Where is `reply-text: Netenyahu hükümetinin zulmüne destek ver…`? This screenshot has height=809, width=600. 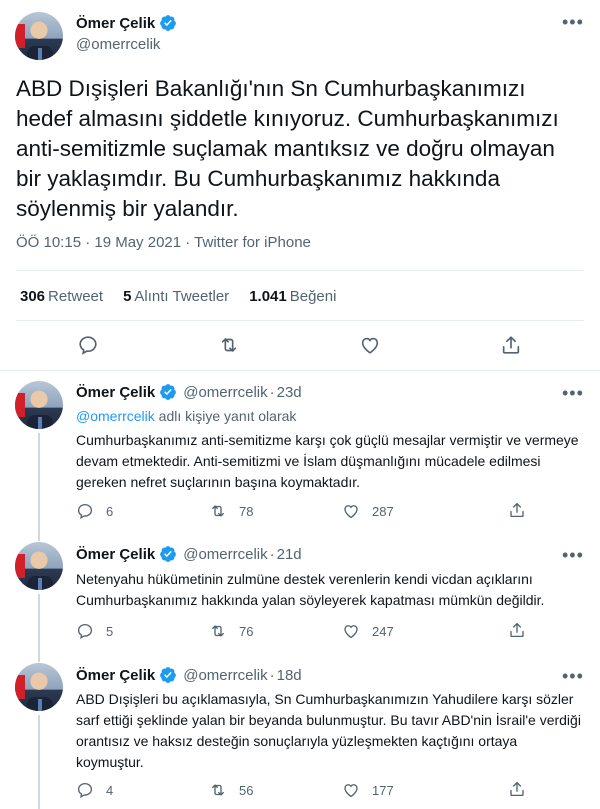
reply-text: Netenyahu hükümetinin zulmüne destek ver… is located at coordinates (310, 589).